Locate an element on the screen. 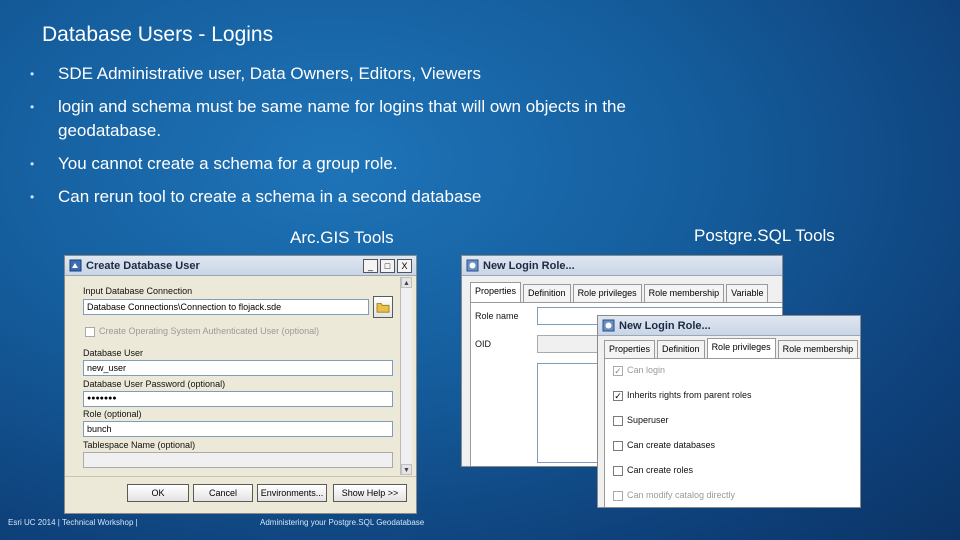 The image size is (960, 540). modify-catalog-label: Can modify catalog directly is located at coordinates (681, 495).